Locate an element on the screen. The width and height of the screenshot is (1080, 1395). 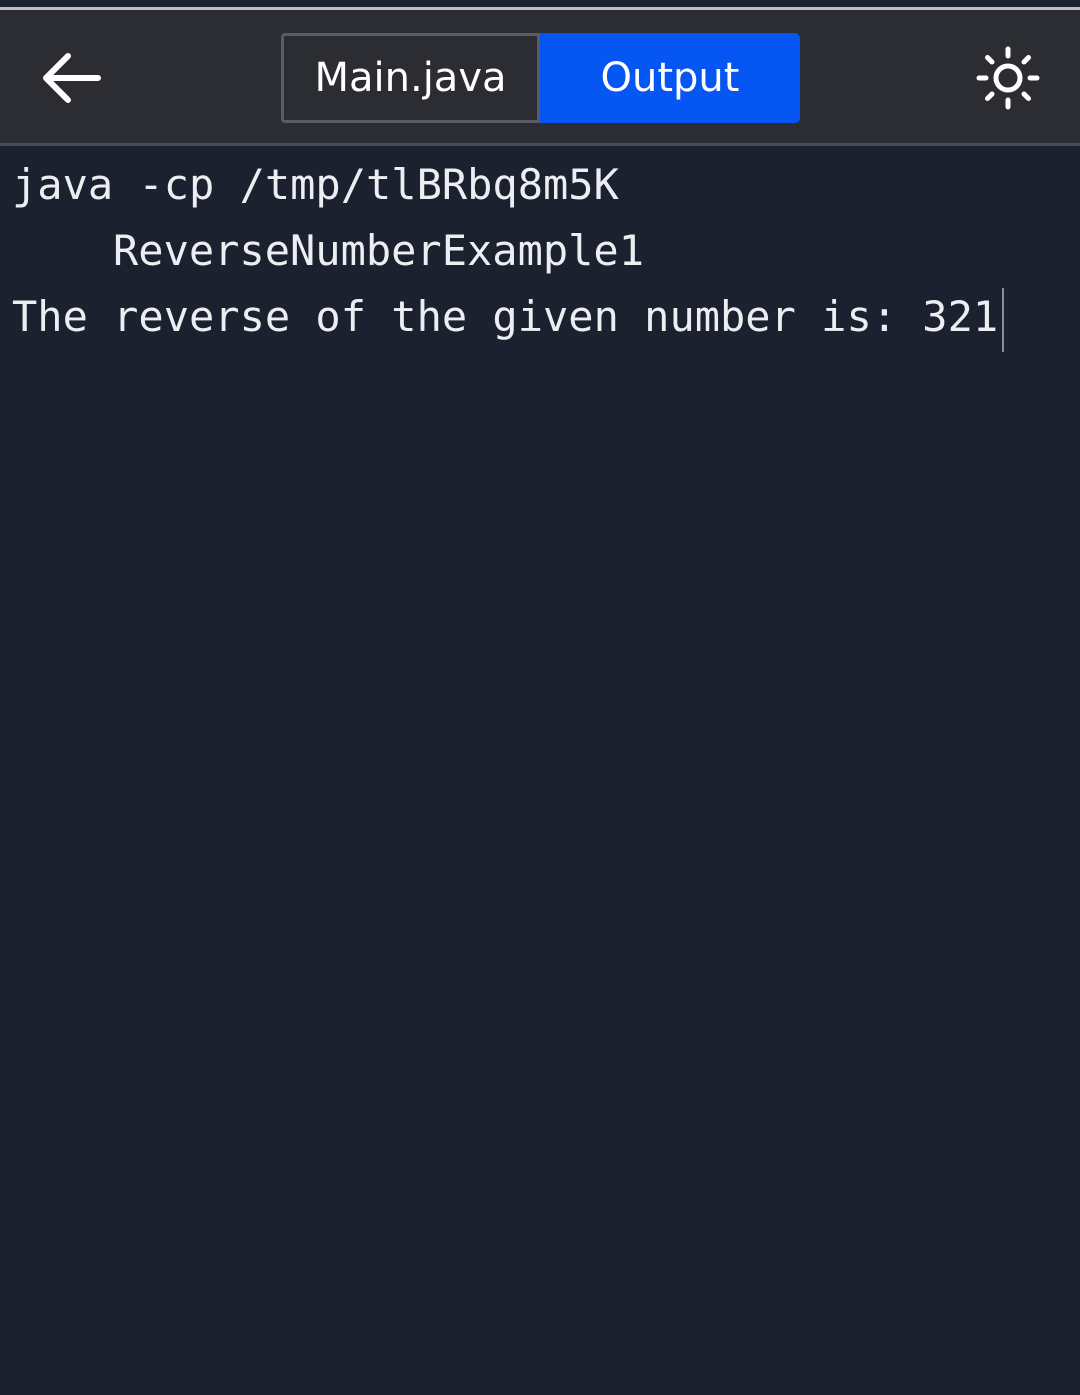
sun-icon is located at coordinates (1008, 78).